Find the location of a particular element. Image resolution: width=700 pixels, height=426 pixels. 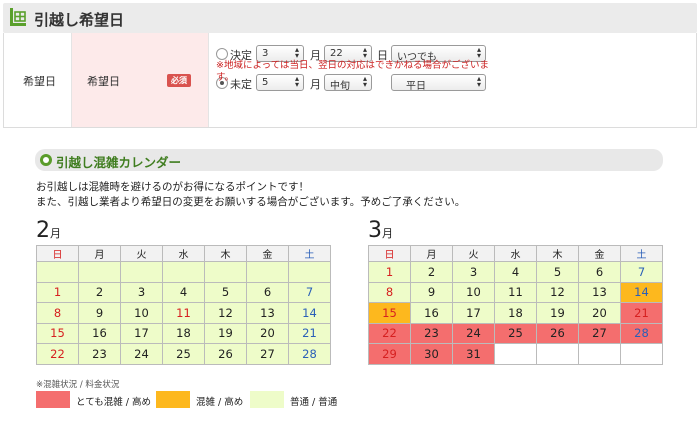

month-title-mar: 3月 is located at coordinates (380, 230).